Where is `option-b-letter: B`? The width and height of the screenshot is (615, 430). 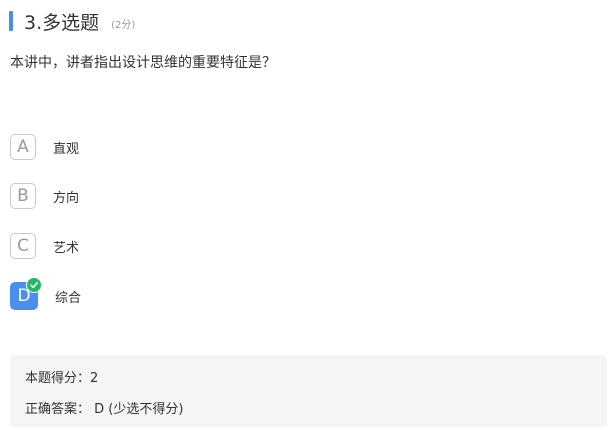
option-b-letter: B is located at coordinates (23, 196).